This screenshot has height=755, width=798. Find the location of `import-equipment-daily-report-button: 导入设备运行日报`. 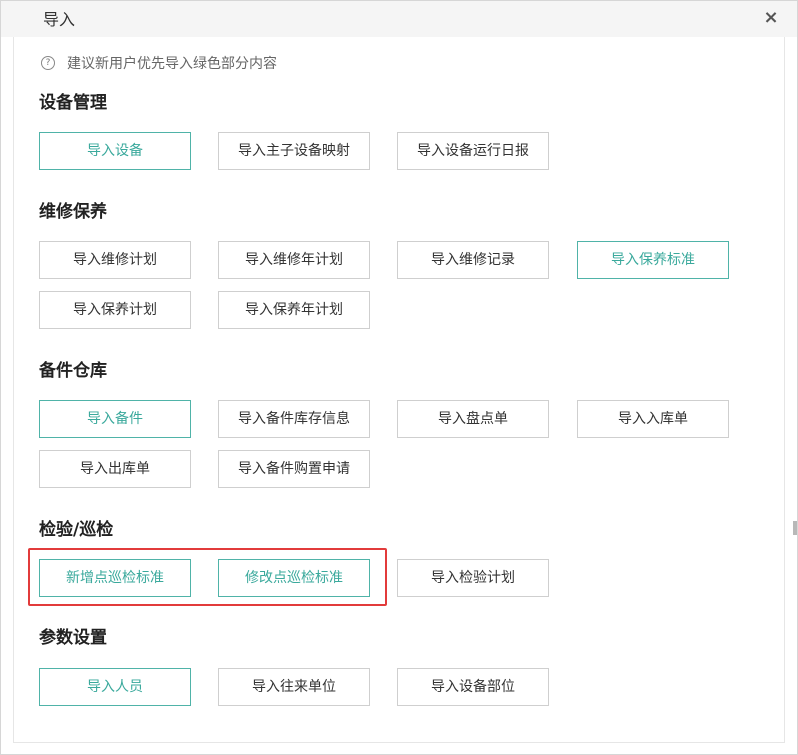

import-equipment-daily-report-button: 导入设备运行日报 is located at coordinates (473, 151).